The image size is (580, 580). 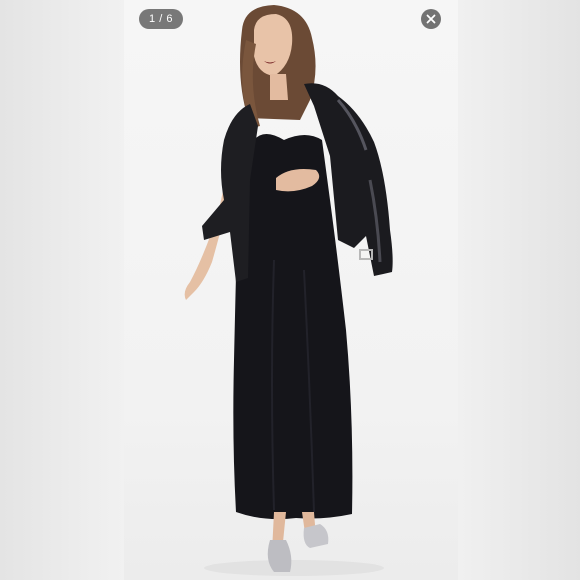 What do you see at coordinates (161, 19) in the screenshot?
I see `image-counter-badge: 1 / 6` at bounding box center [161, 19].